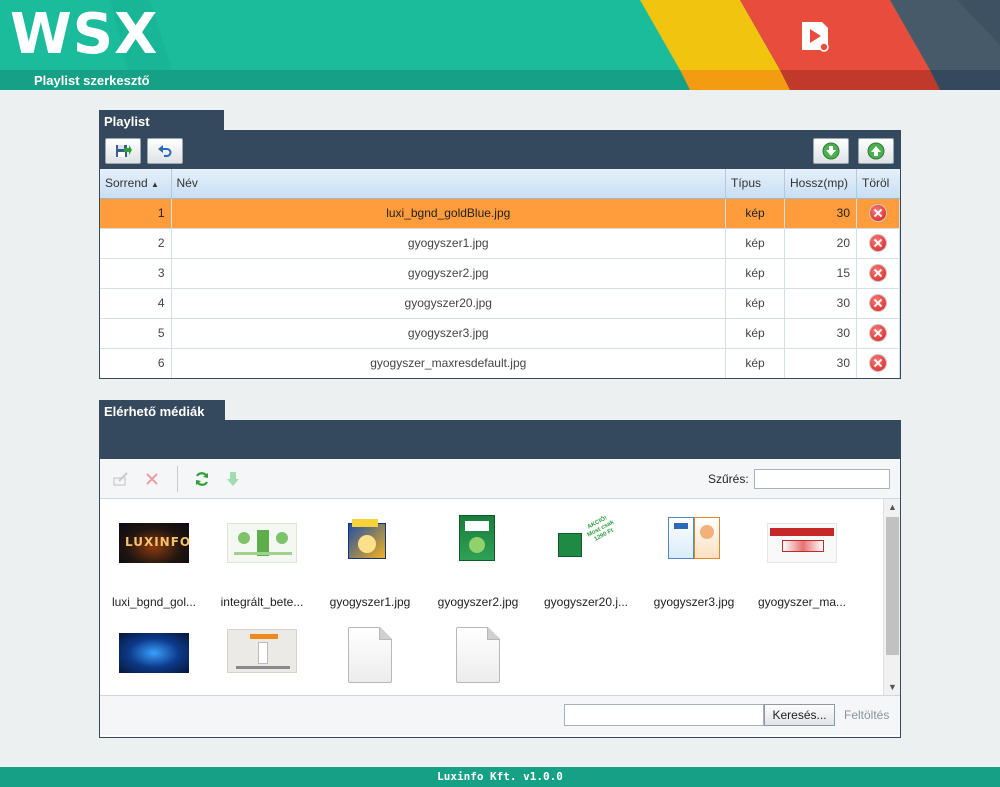 This screenshot has height=787, width=1000. I want to click on vicks-box-thumbnail, so click(478, 539).